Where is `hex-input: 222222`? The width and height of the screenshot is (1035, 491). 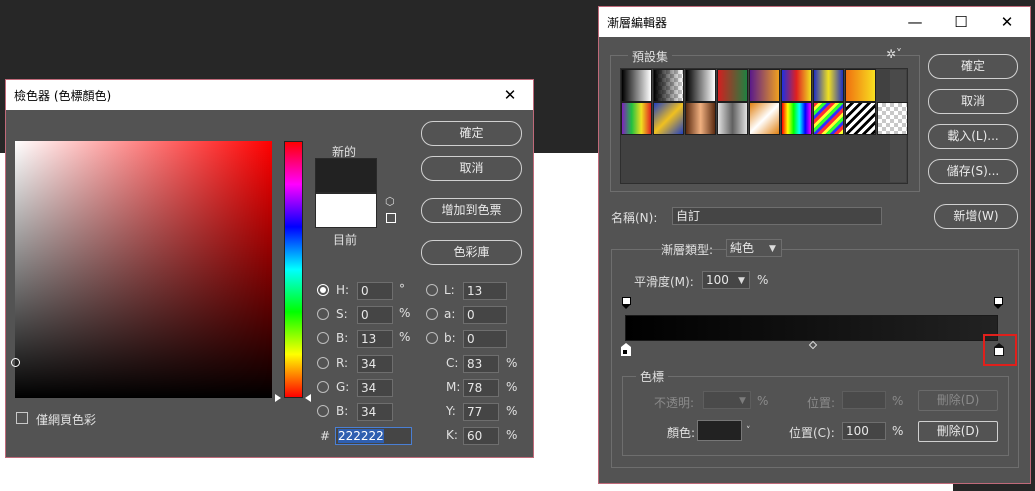
hex-input: 222222 is located at coordinates (373, 436).